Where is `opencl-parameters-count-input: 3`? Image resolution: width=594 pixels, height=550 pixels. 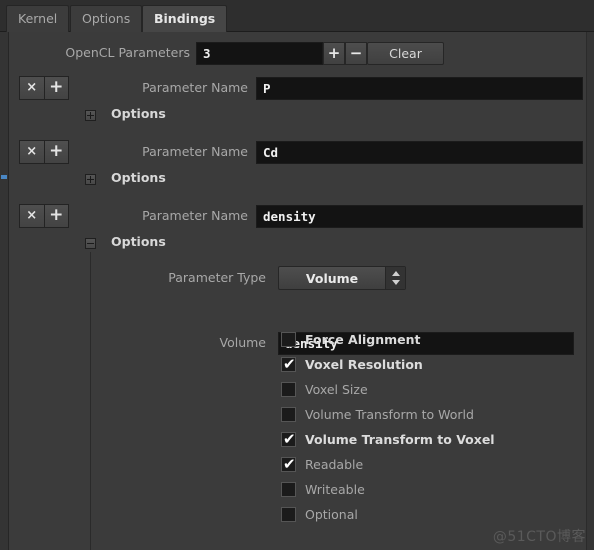
opencl-parameters-count-input: 3 is located at coordinates (259, 53).